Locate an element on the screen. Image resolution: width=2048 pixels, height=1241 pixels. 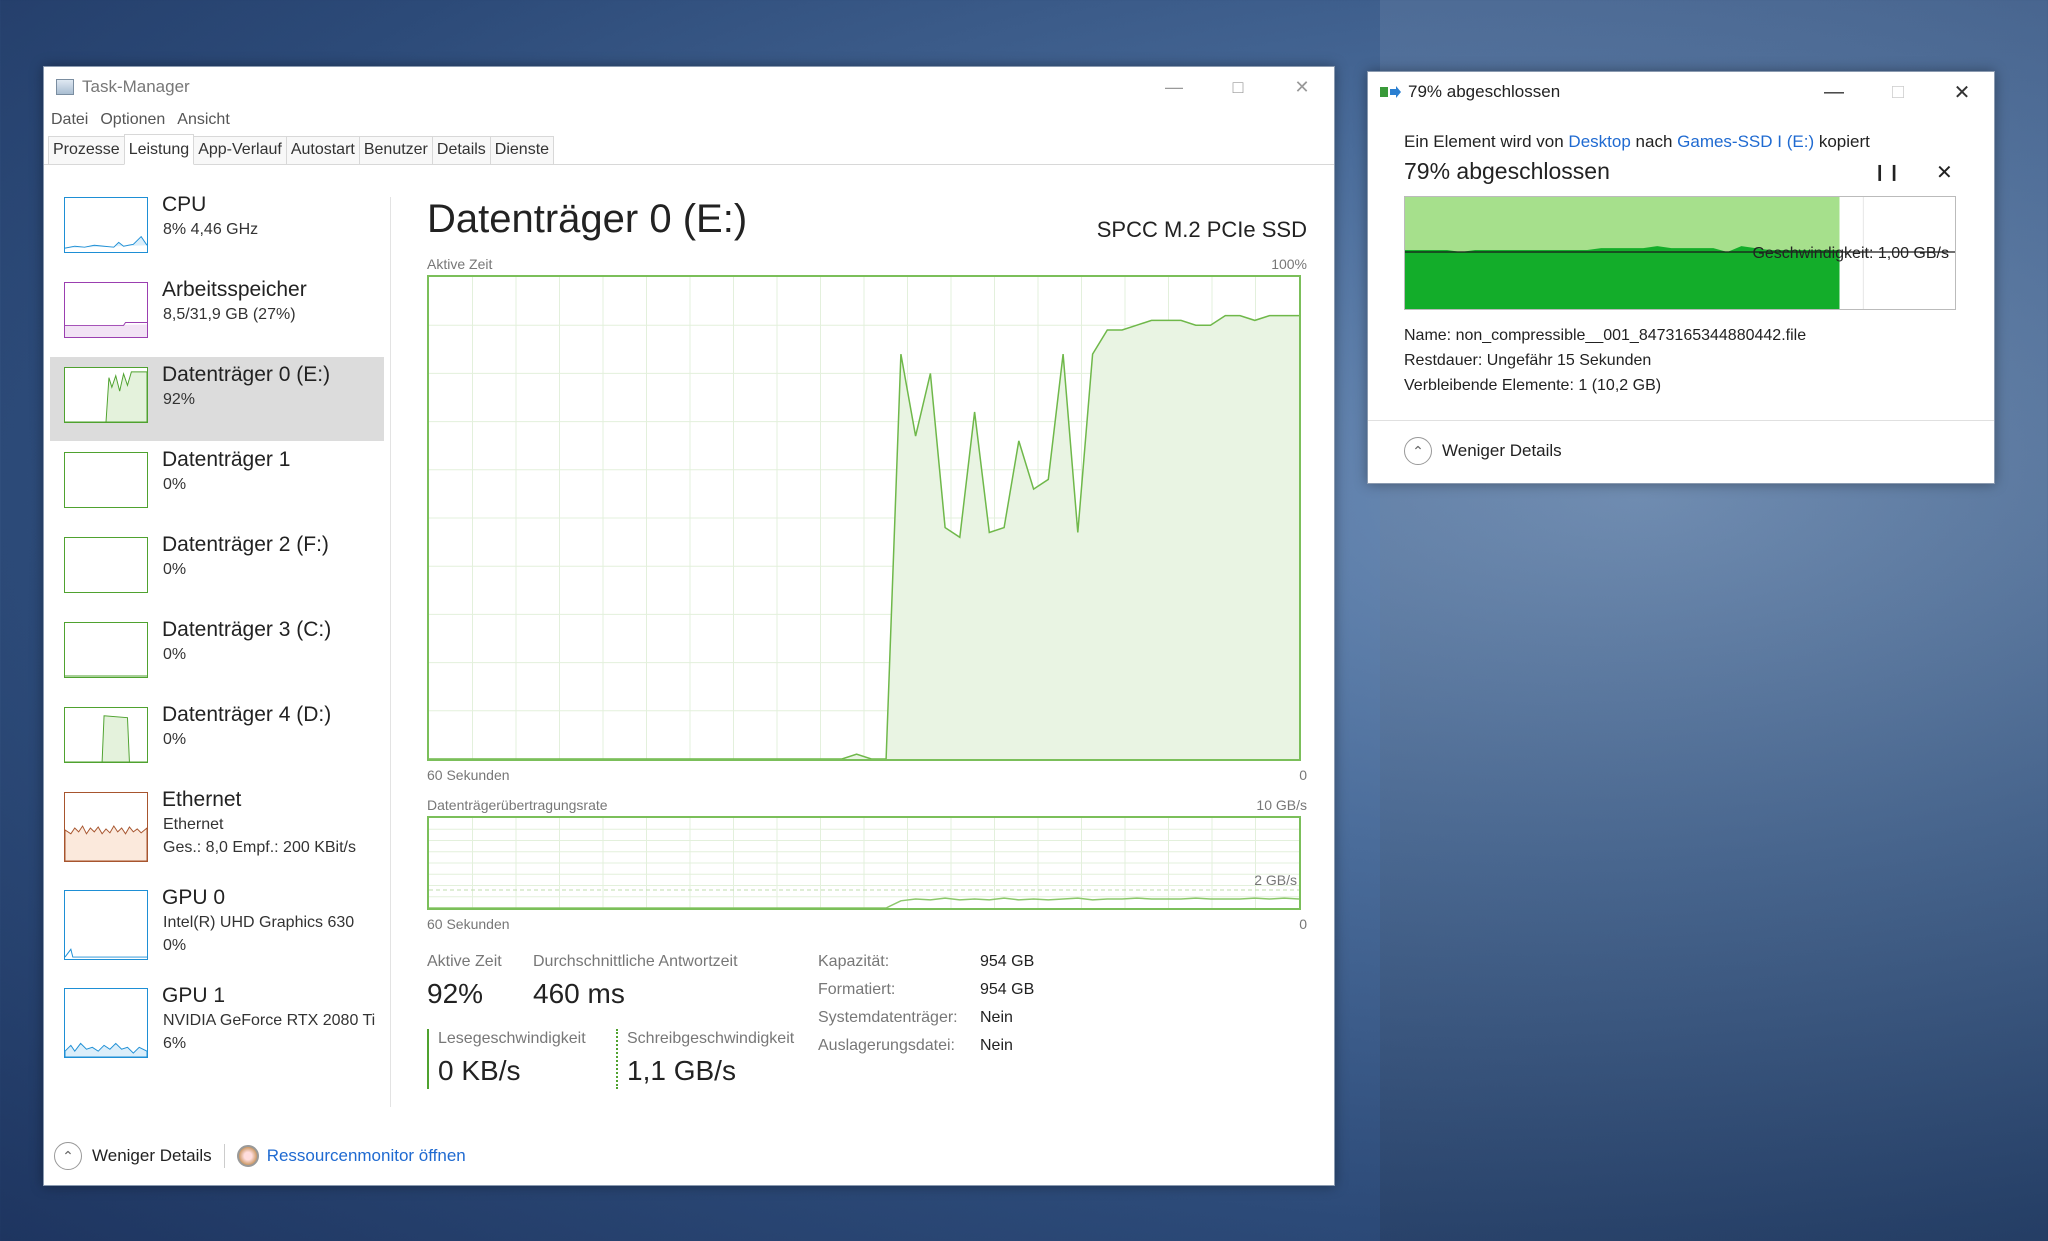
sidebar-item-sub: Intel(R) UHD Graphics 630 is located at coordinates (259, 922).